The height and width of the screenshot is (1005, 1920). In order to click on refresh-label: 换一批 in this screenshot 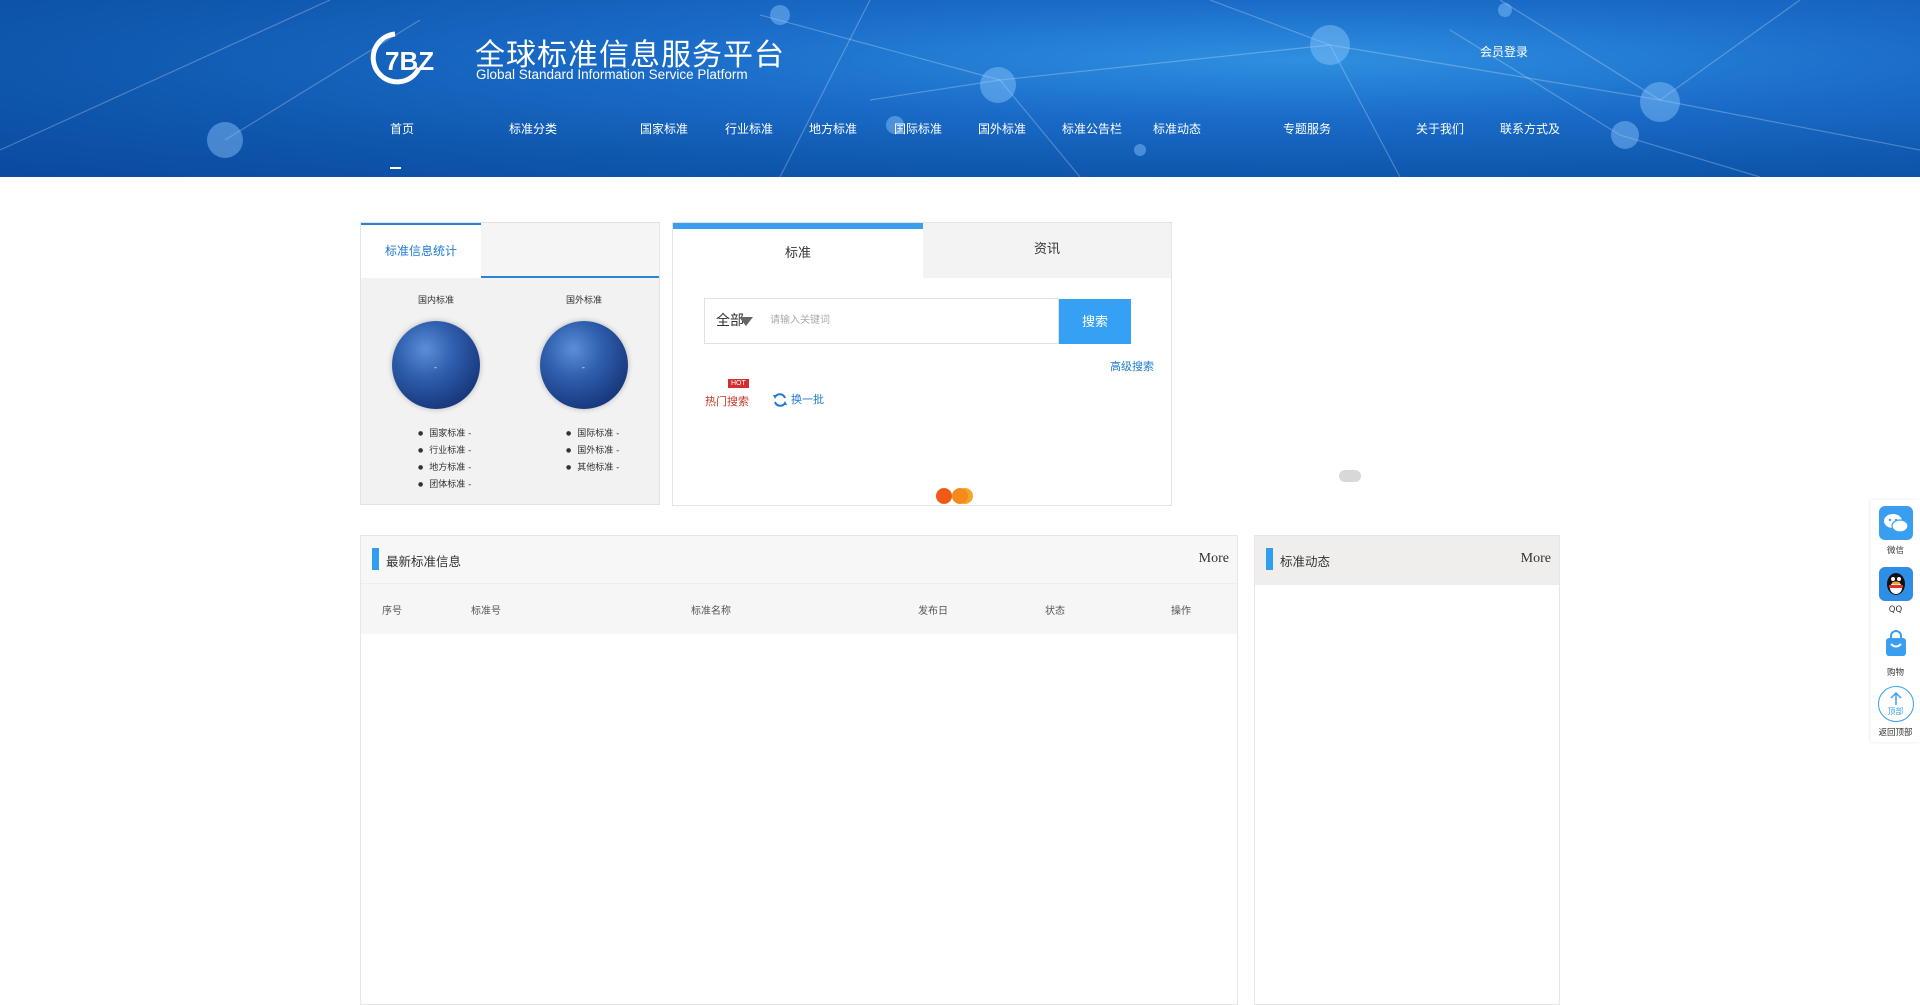, I will do `click(807, 399)`.